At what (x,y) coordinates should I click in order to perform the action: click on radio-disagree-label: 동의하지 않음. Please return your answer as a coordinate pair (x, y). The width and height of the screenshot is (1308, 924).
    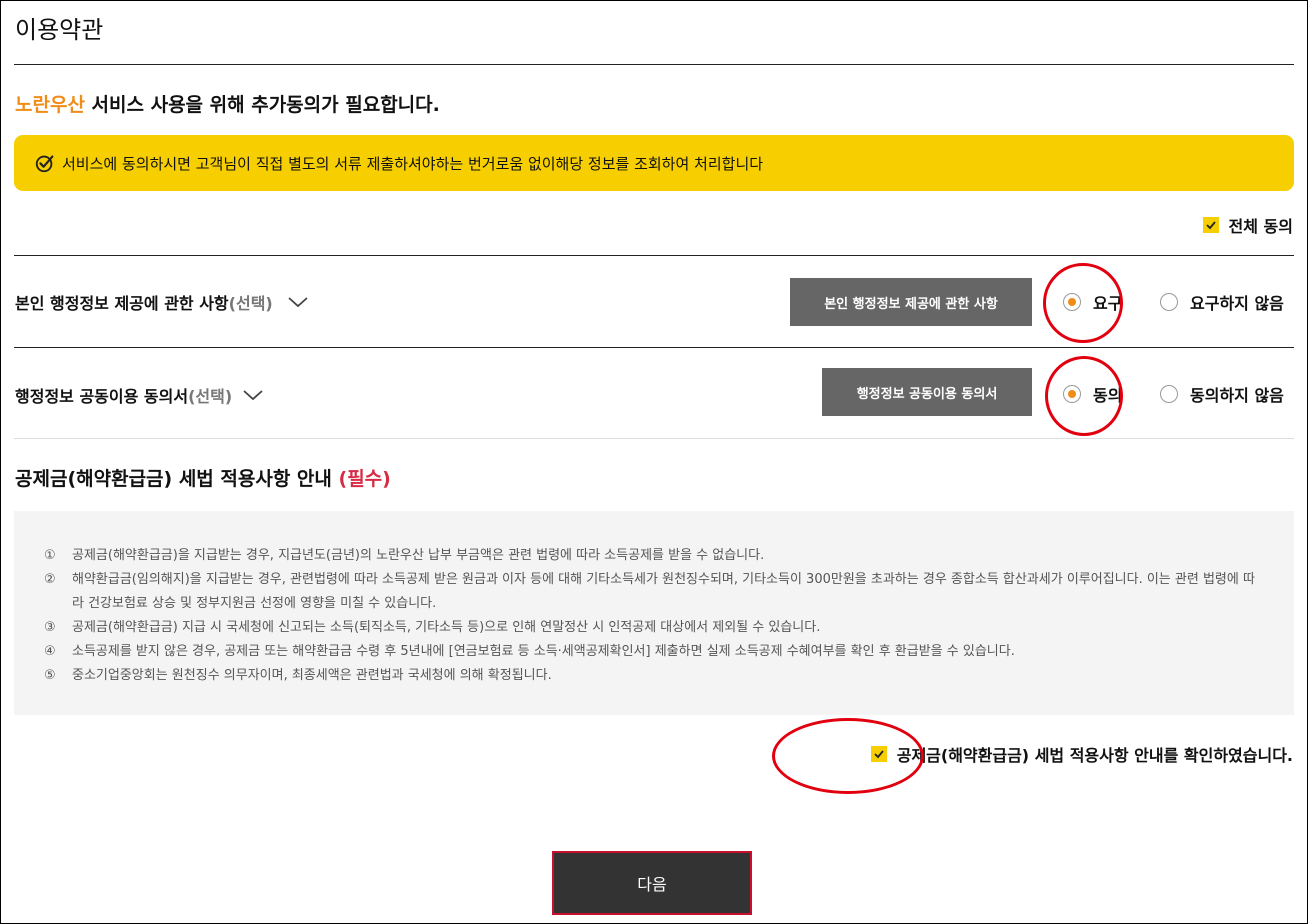
    Looking at the image, I should click on (1237, 395).